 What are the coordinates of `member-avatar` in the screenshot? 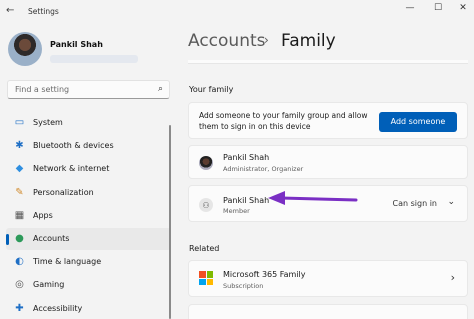 It's located at (206, 163).